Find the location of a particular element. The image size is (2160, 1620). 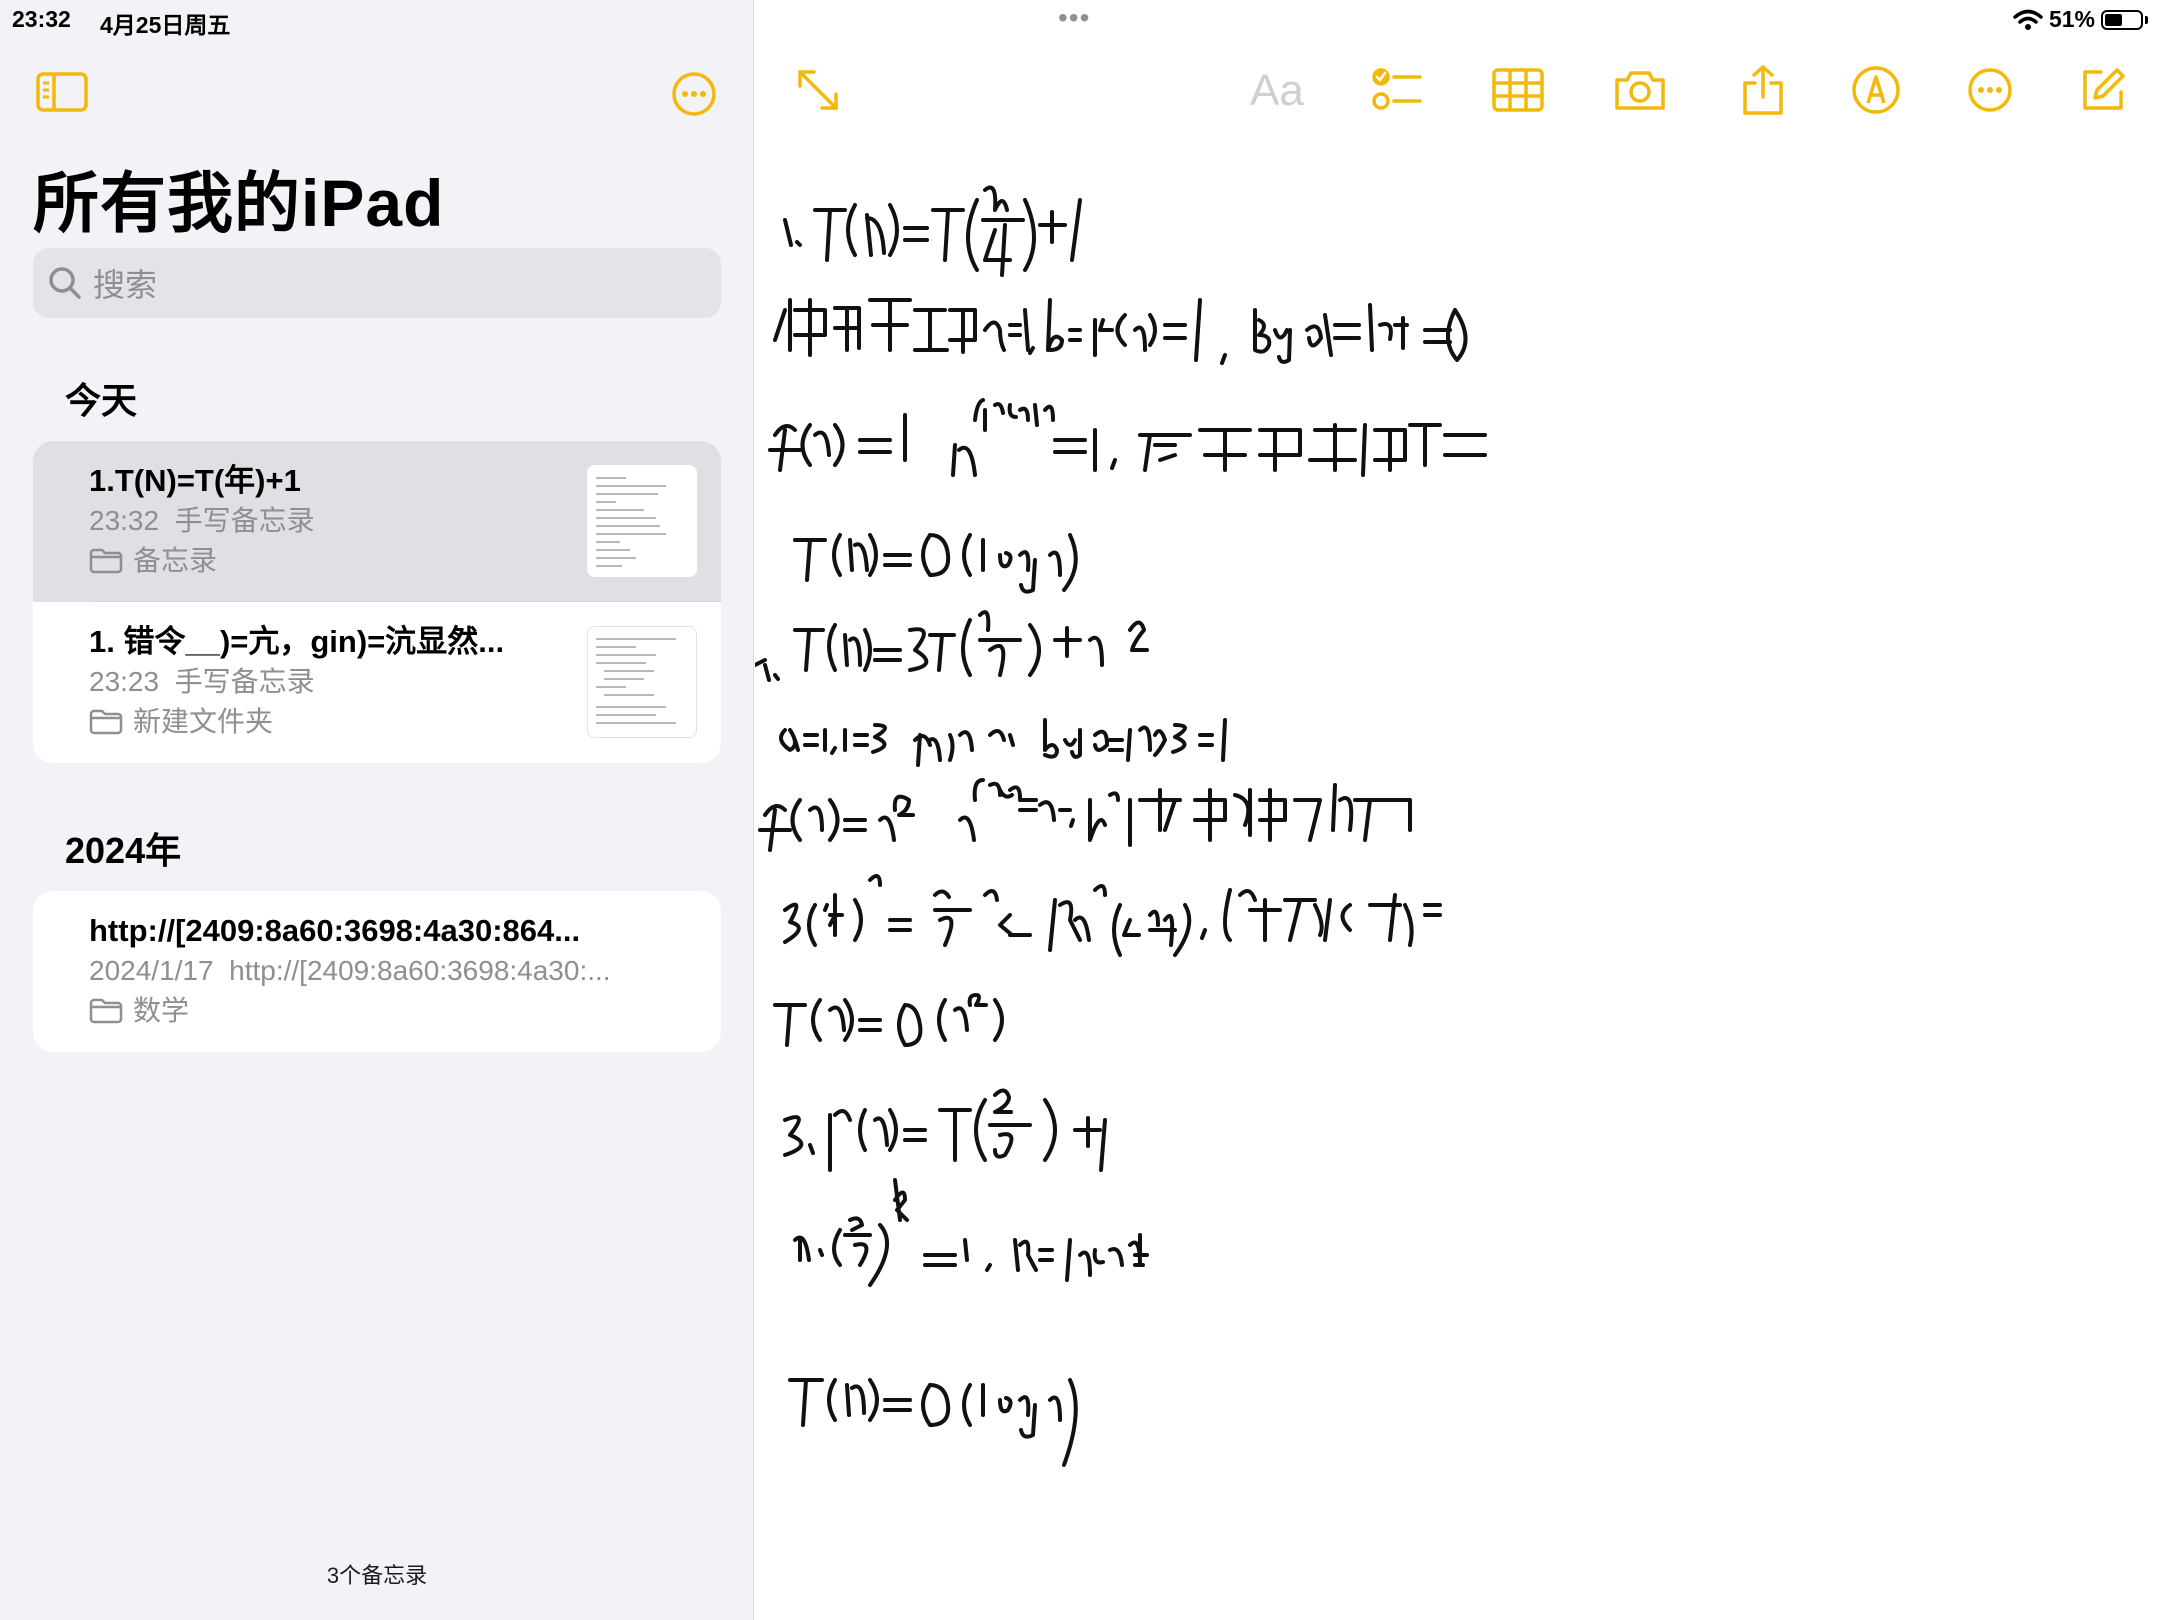

section-header-2024: 2024年 is located at coordinates (123, 850).